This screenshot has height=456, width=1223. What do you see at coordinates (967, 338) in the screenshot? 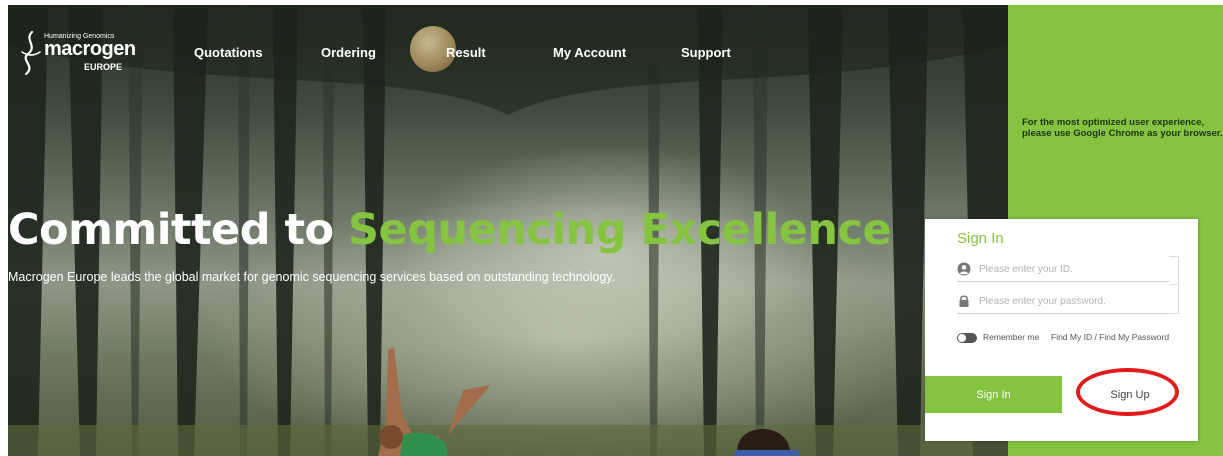
I see `remember-toggle` at bounding box center [967, 338].